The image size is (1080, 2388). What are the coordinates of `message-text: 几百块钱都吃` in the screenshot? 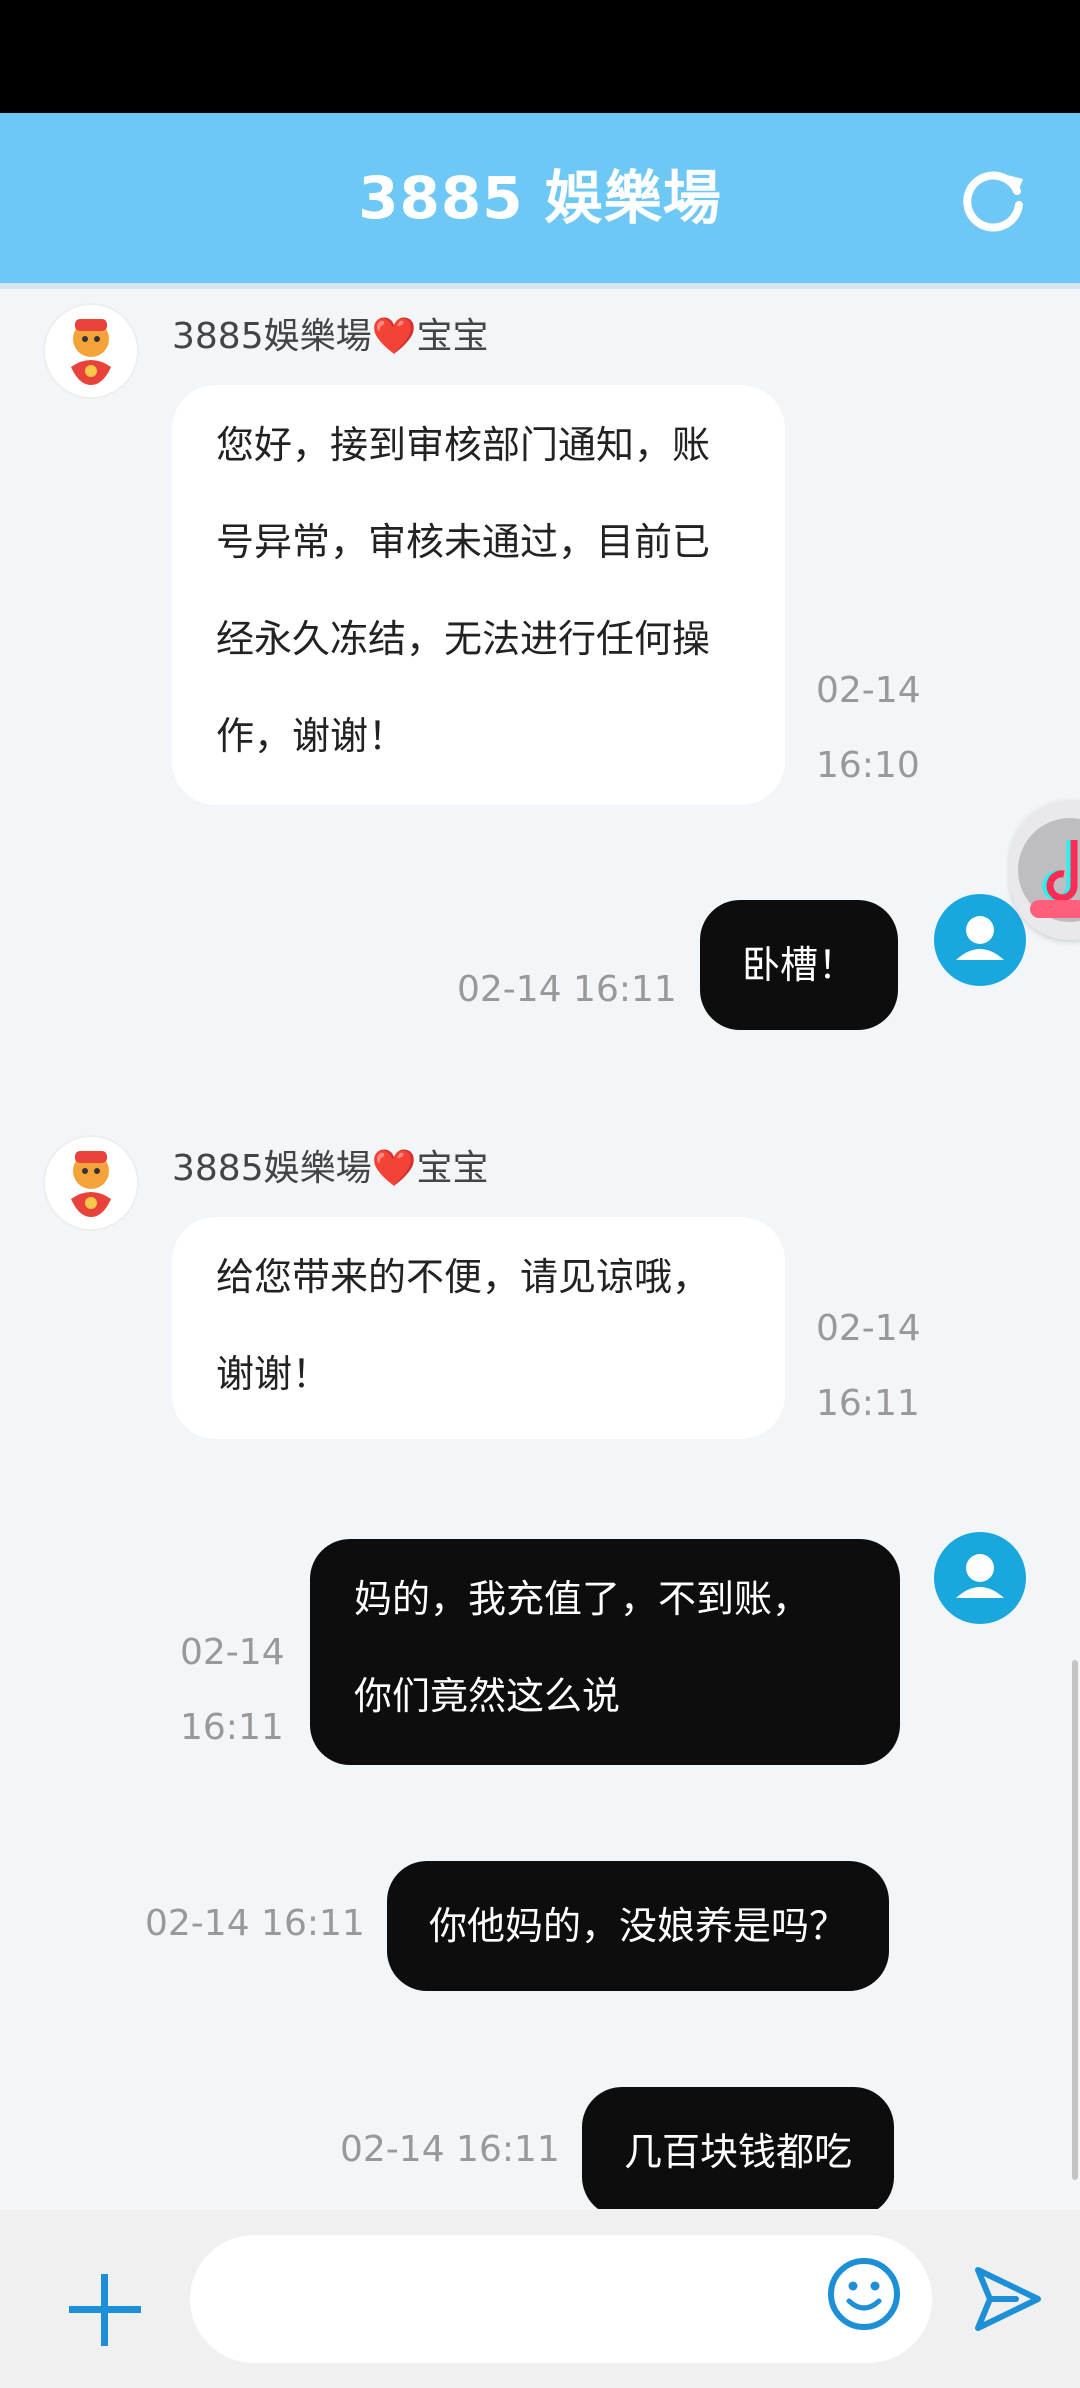 It's located at (738, 2152).